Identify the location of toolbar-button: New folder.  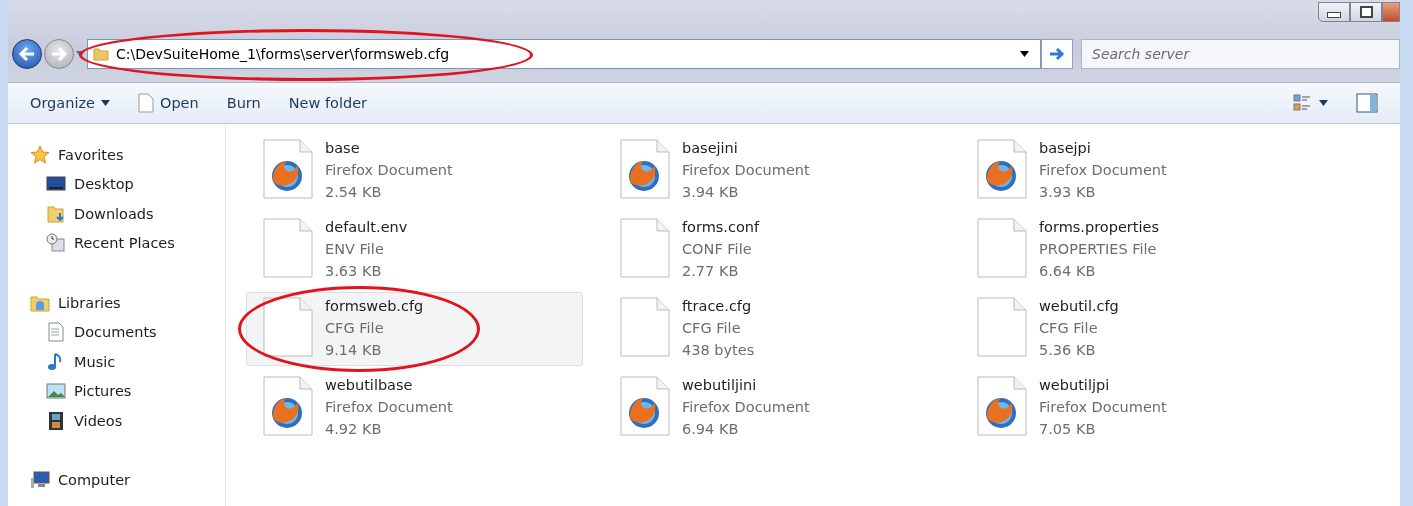
(328, 103).